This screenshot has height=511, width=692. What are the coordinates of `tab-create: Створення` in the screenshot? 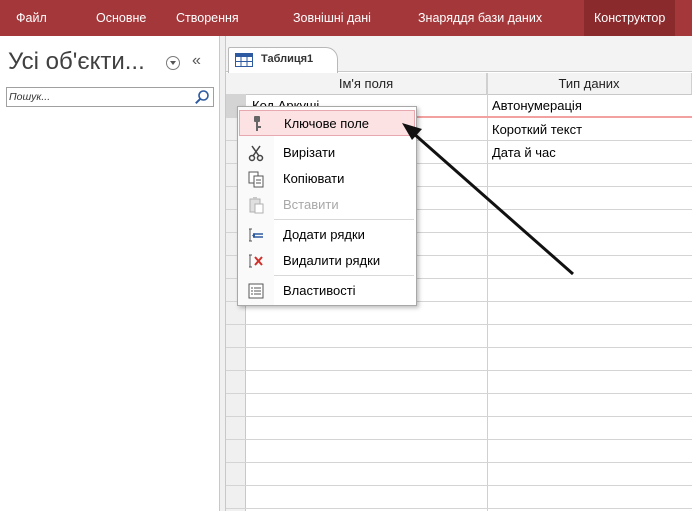 It's located at (207, 18).